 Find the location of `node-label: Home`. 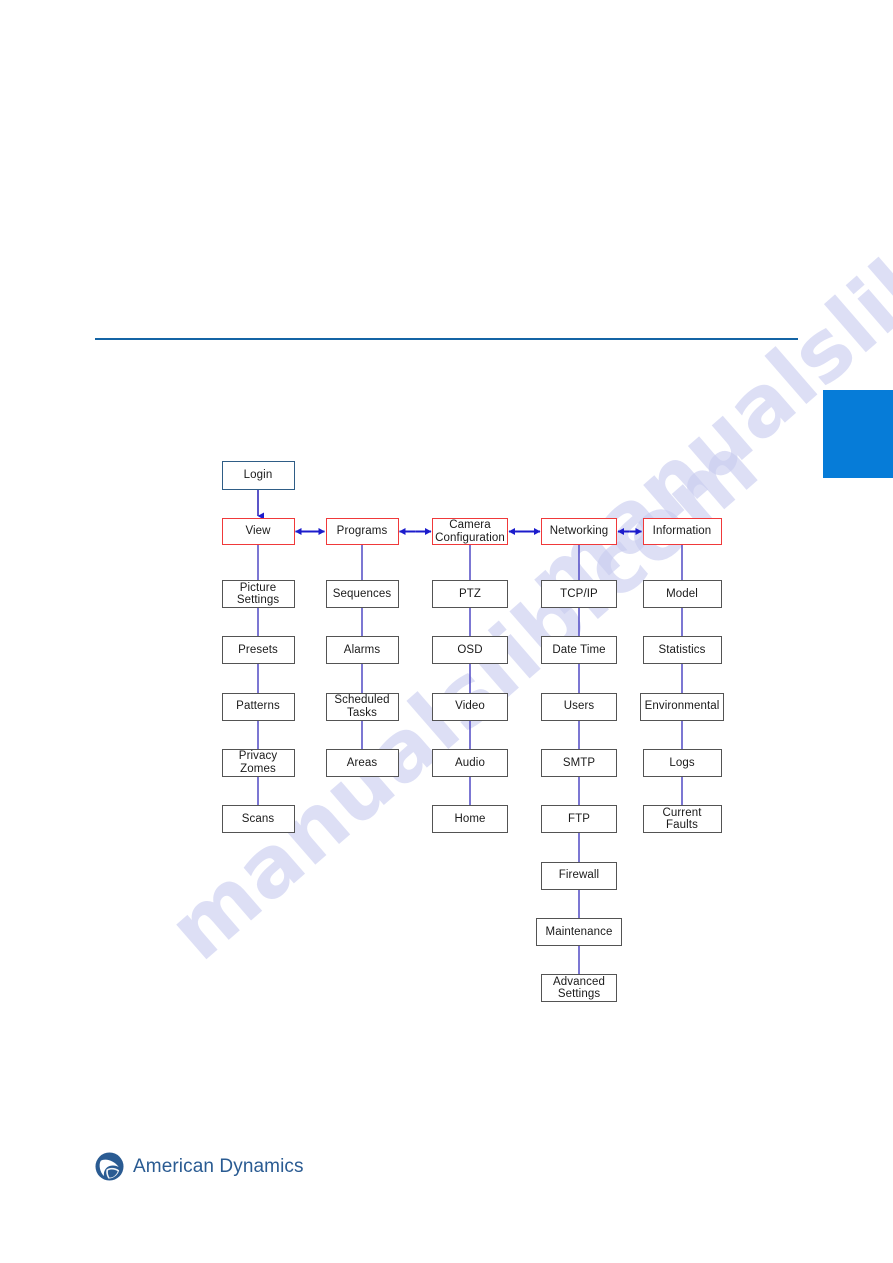

node-label: Home is located at coordinates (470, 818).